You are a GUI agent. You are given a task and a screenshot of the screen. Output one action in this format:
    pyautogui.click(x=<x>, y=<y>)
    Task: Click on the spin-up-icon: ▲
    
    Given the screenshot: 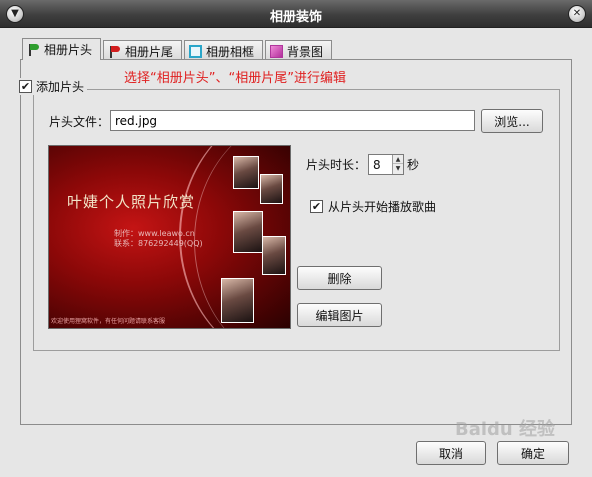 What is the action you would take?
    pyautogui.click(x=398, y=159)
    